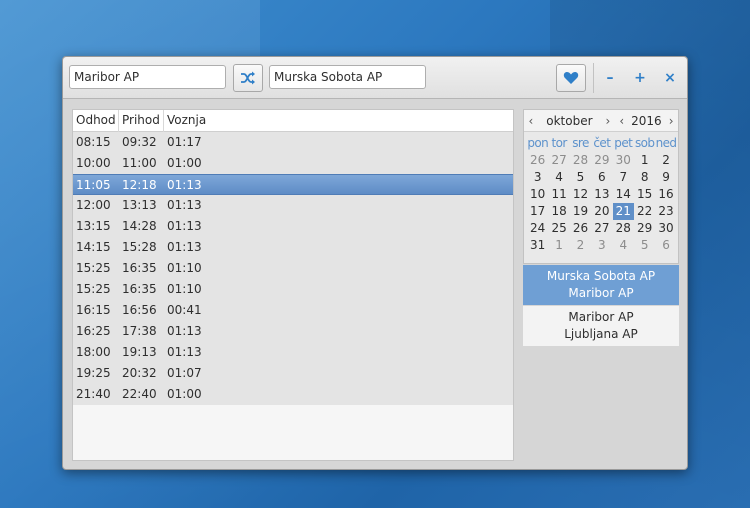 The width and height of the screenshot is (750, 508). What do you see at coordinates (293, 352) in the screenshot?
I see `table-row: 18:00 19:13 01:13` at bounding box center [293, 352].